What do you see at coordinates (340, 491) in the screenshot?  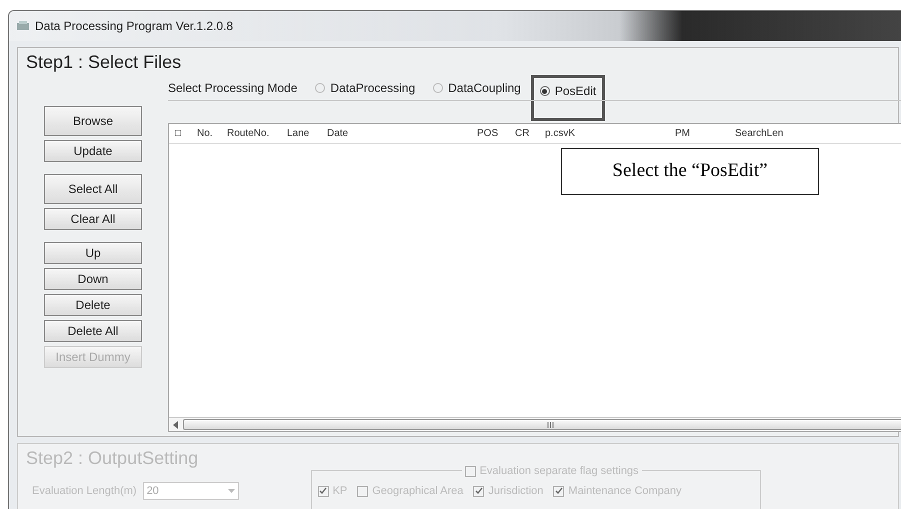 I see `flag-option-label: KP` at bounding box center [340, 491].